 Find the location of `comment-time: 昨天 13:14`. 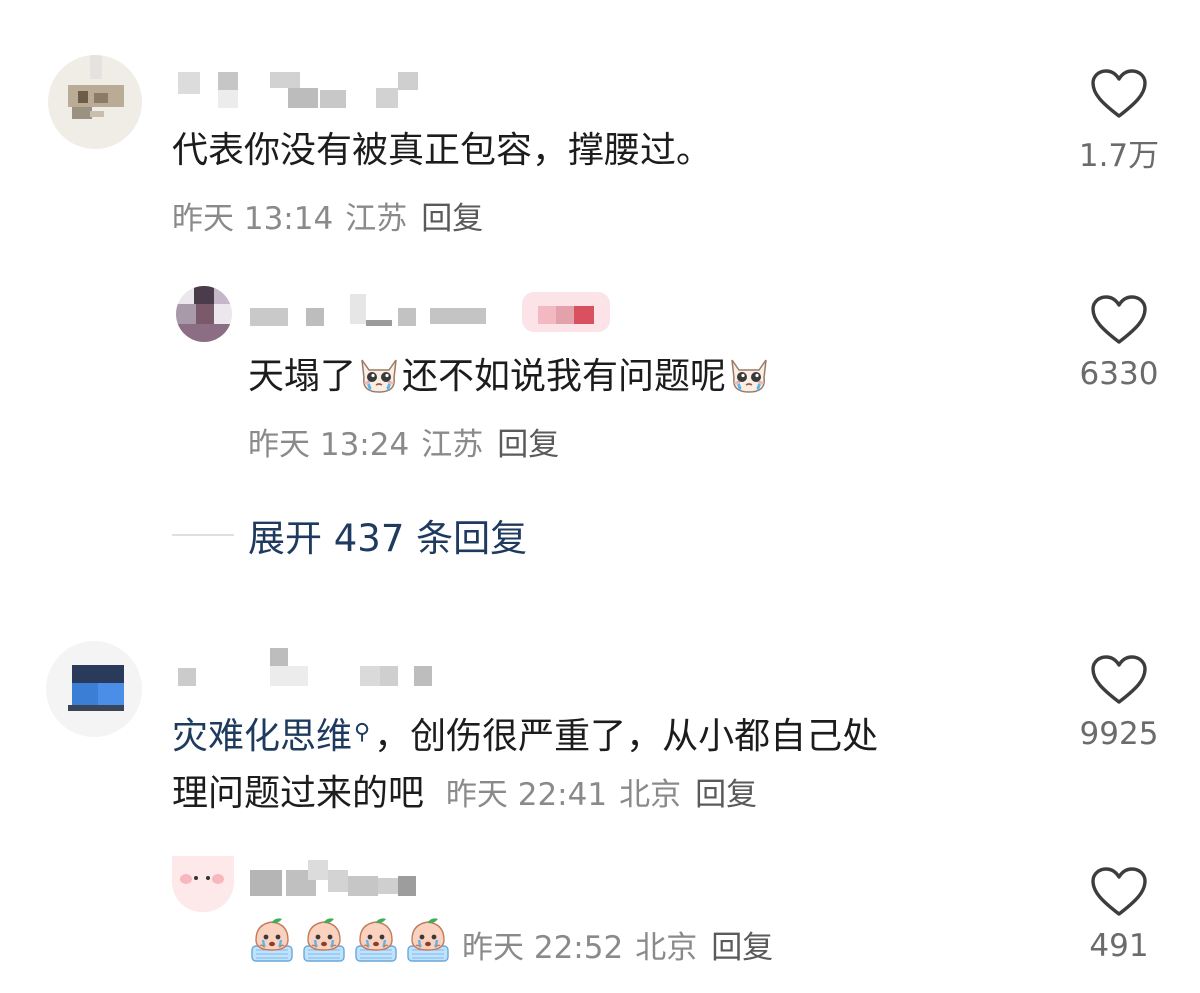

comment-time: 昨天 13:14 is located at coordinates (253, 219).